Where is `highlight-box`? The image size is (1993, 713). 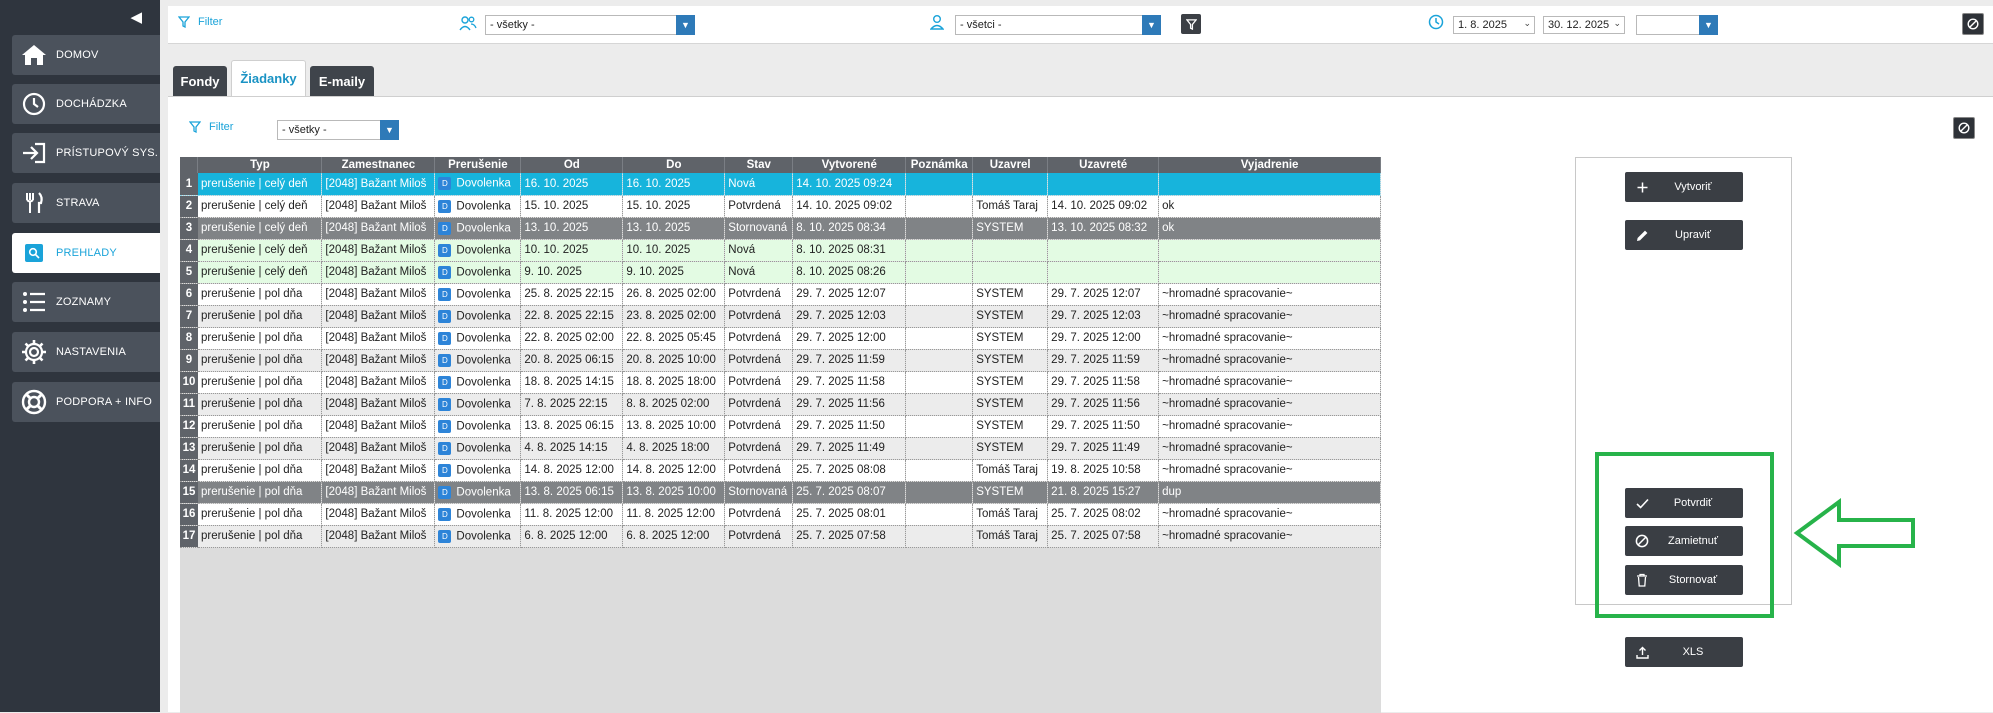 highlight-box is located at coordinates (1684, 535).